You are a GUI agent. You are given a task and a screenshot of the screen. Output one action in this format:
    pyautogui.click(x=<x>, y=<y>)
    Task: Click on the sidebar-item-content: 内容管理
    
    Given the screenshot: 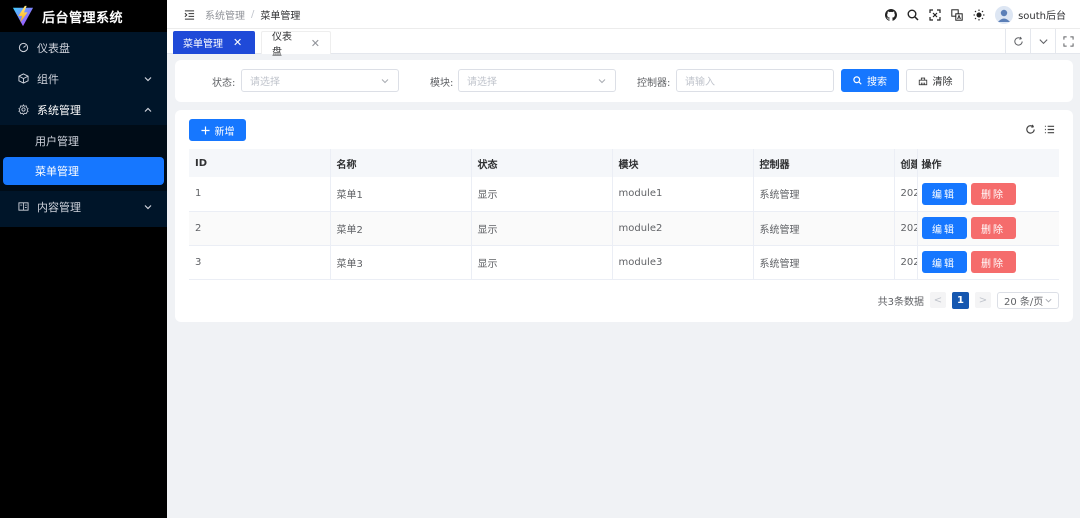 What is the action you would take?
    pyautogui.click(x=83, y=206)
    